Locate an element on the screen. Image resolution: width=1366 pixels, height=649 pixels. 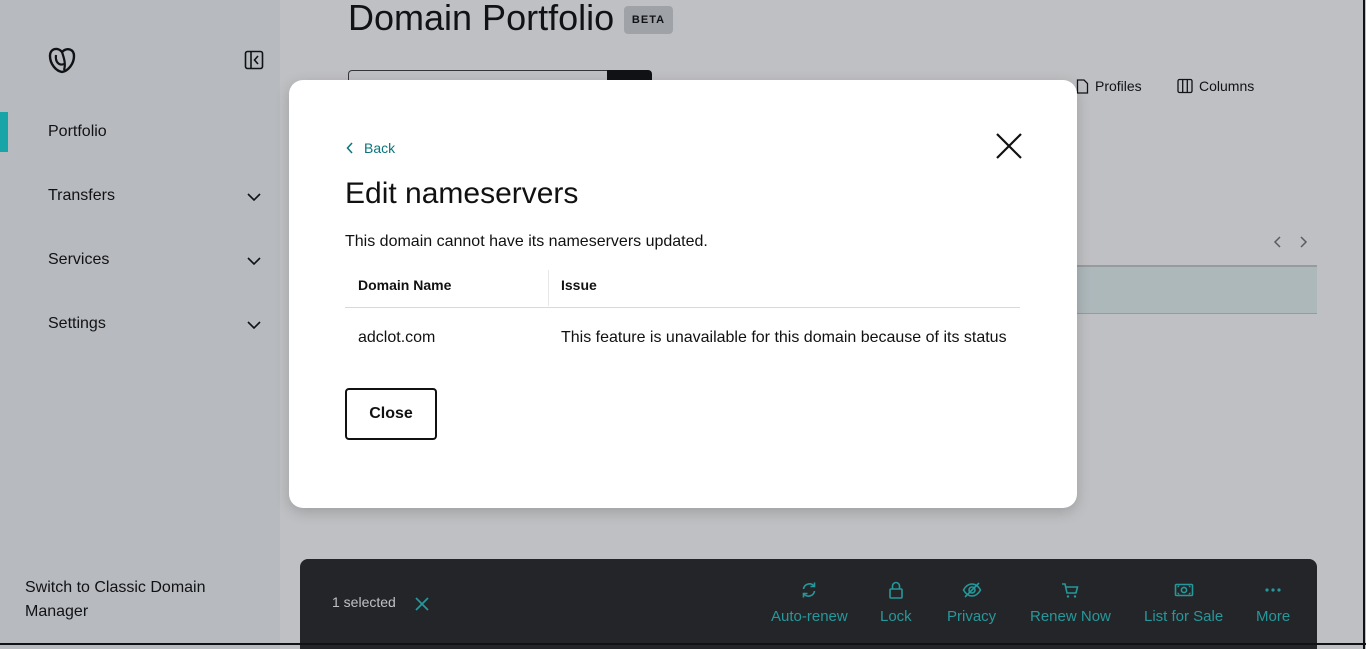
back-link: Back is located at coordinates (370, 148).